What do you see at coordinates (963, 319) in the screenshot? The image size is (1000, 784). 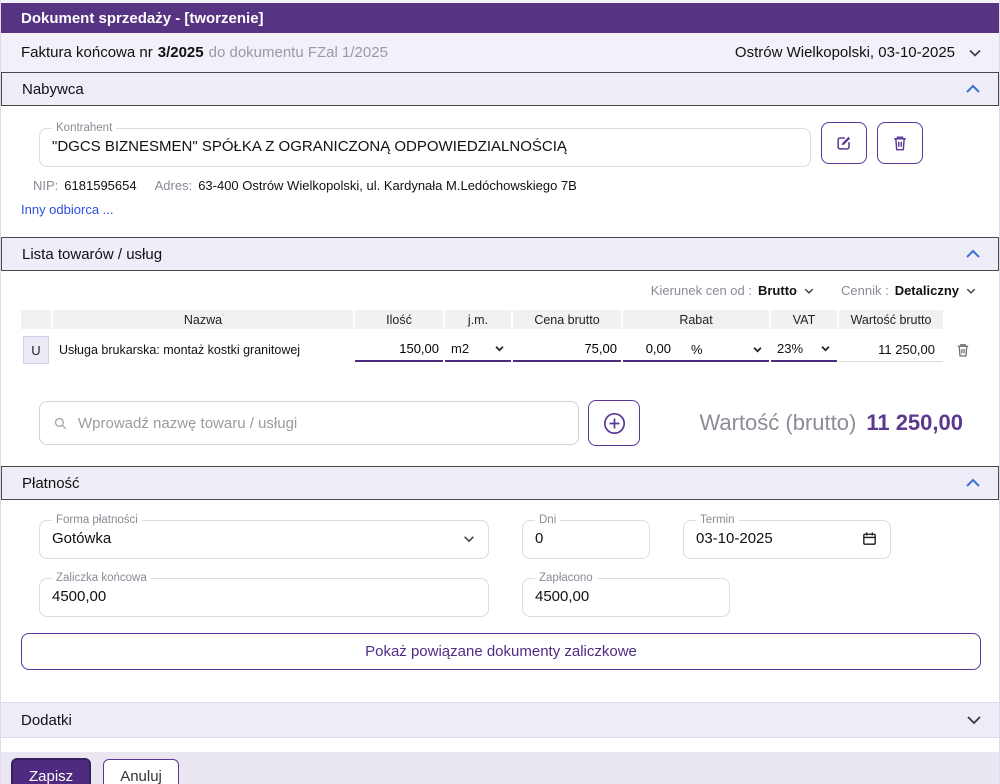 I see `column-header-actions` at bounding box center [963, 319].